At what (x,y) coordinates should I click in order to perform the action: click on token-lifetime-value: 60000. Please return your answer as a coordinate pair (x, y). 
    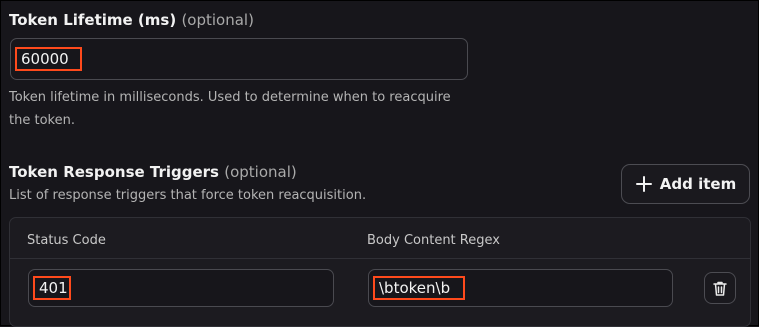
    Looking at the image, I should click on (48, 59).